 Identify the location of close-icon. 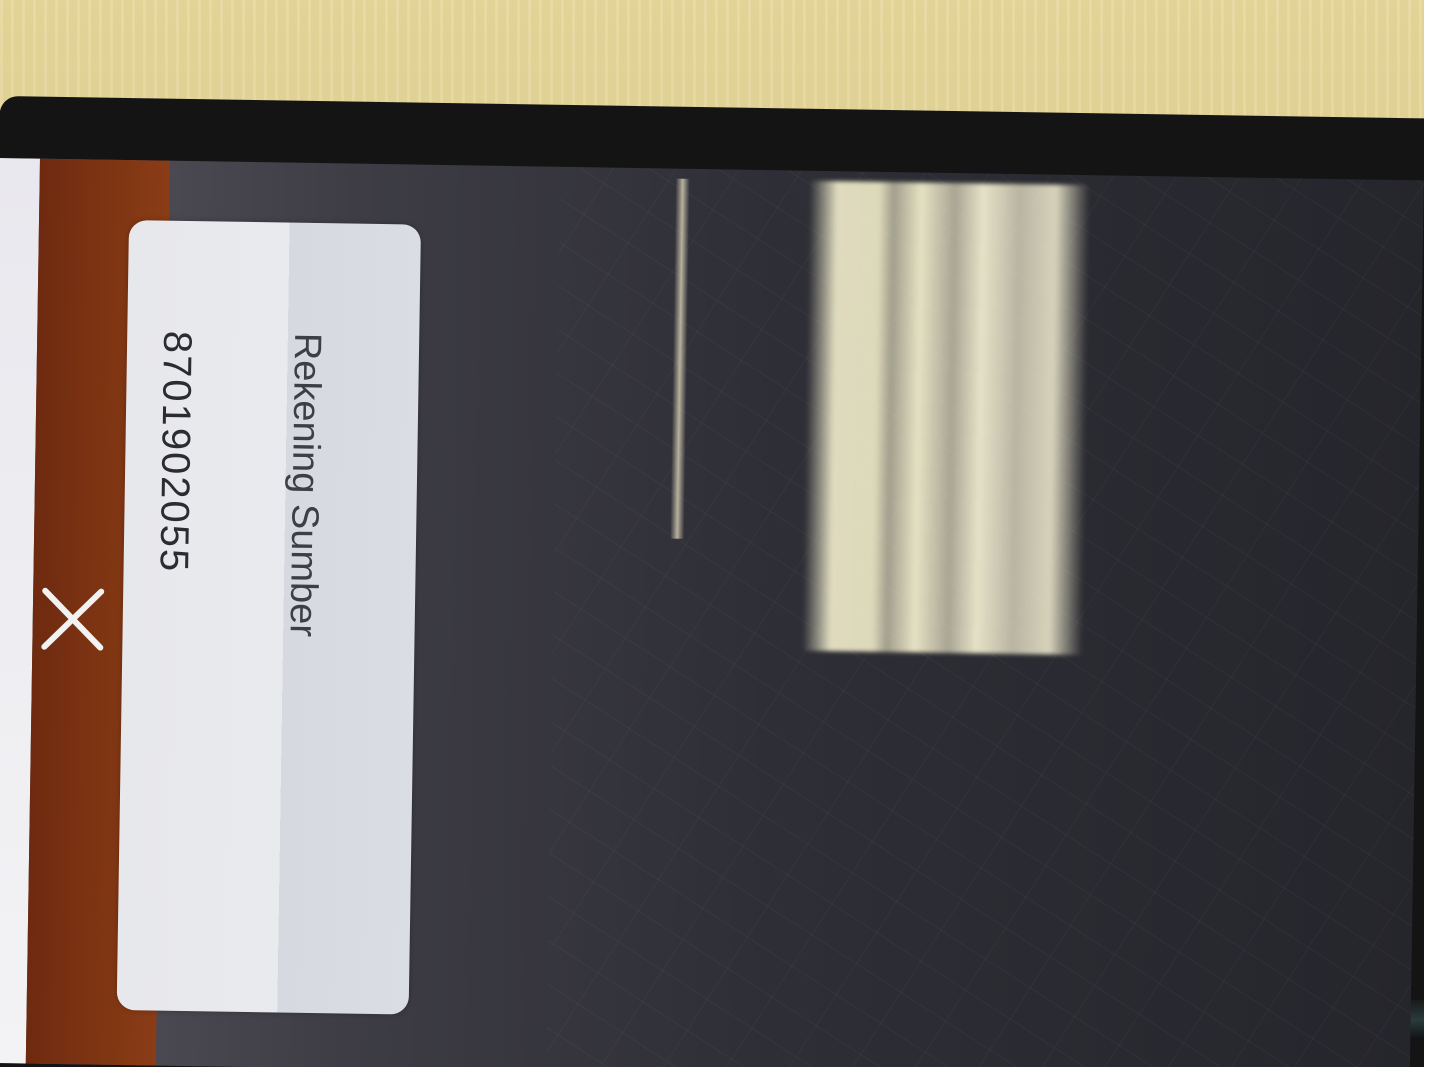
(73, 619).